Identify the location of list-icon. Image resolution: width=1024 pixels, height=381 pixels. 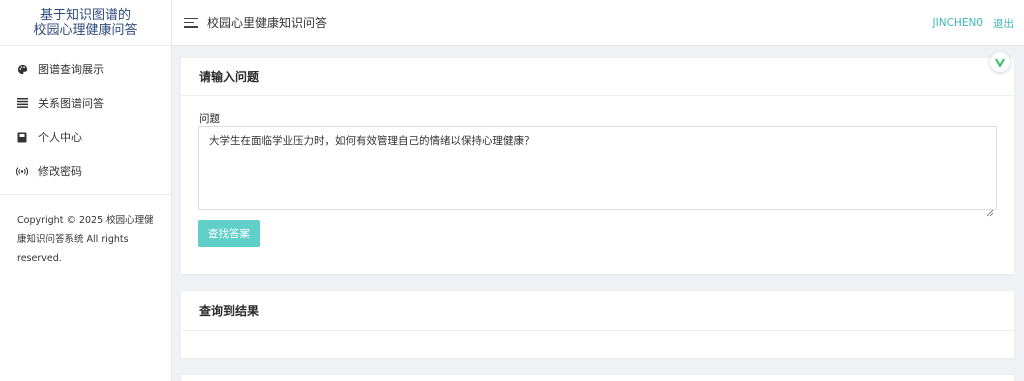
(22, 103).